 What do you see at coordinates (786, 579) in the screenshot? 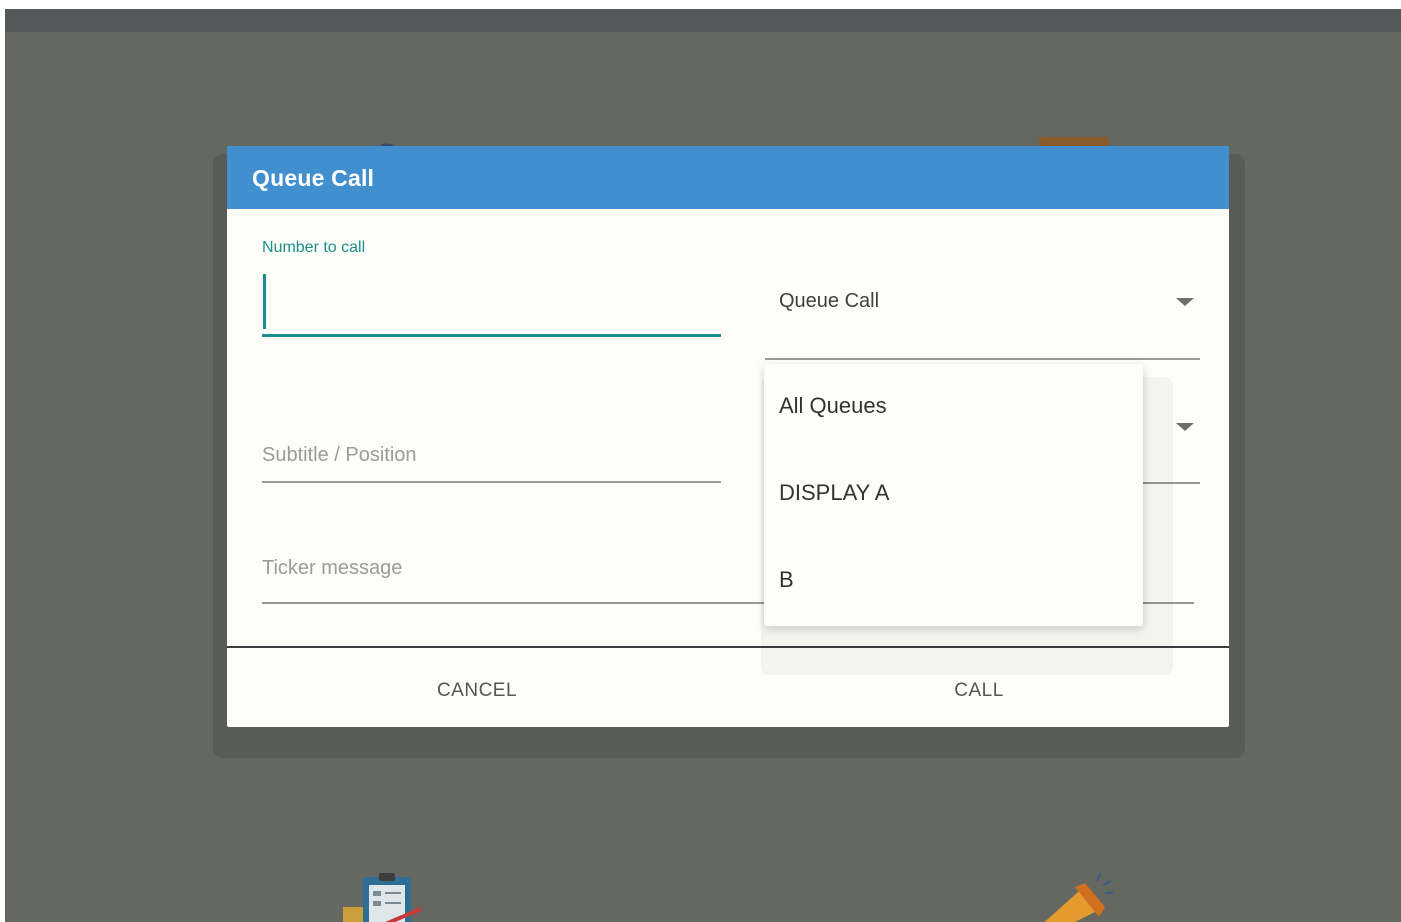
I see `dropdown-option-label: B` at bounding box center [786, 579].